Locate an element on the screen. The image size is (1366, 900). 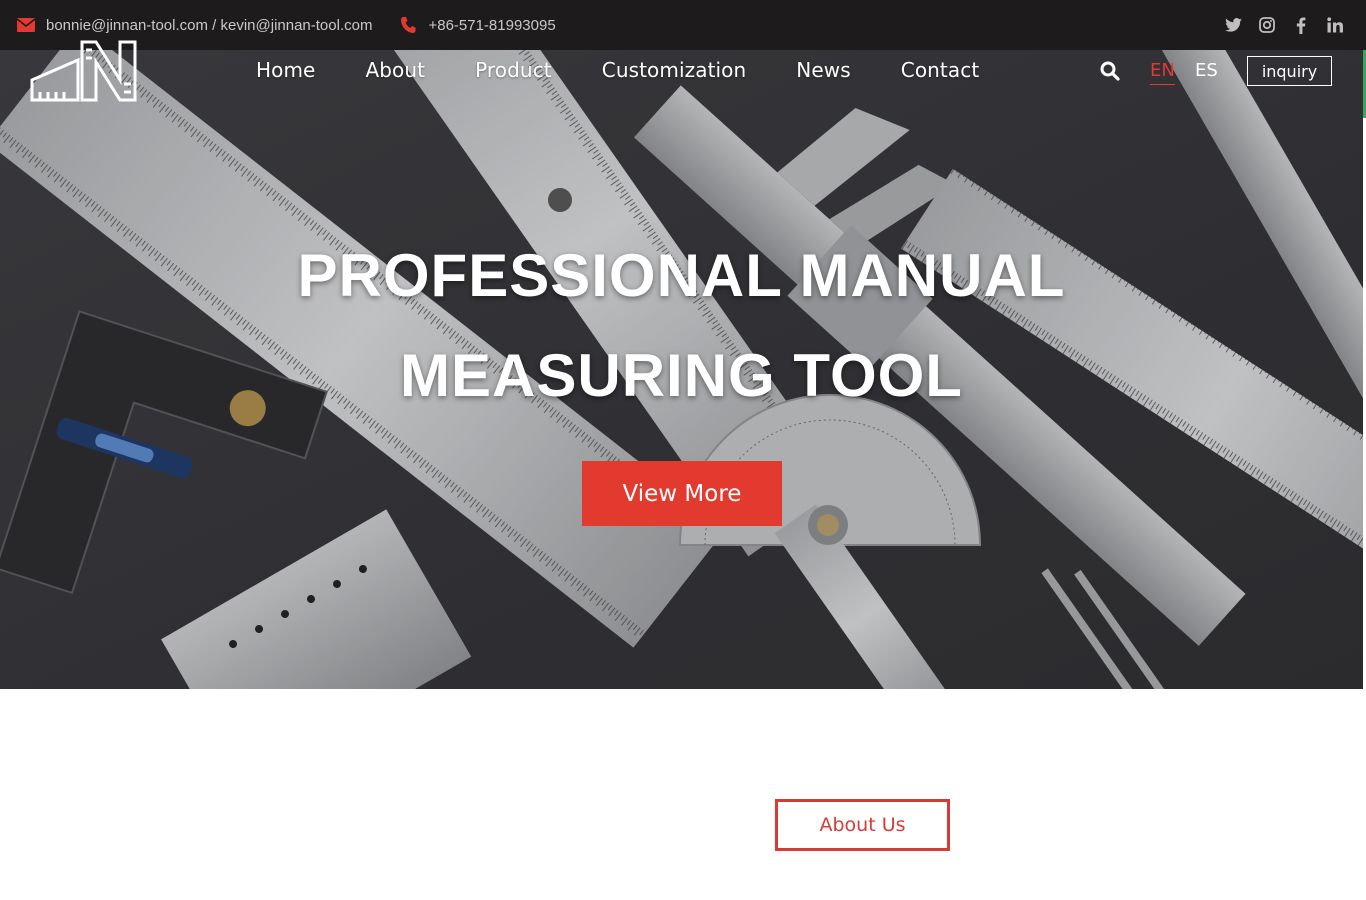
hero-title-line2: MEASURING TOOL is located at coordinates (681, 375).